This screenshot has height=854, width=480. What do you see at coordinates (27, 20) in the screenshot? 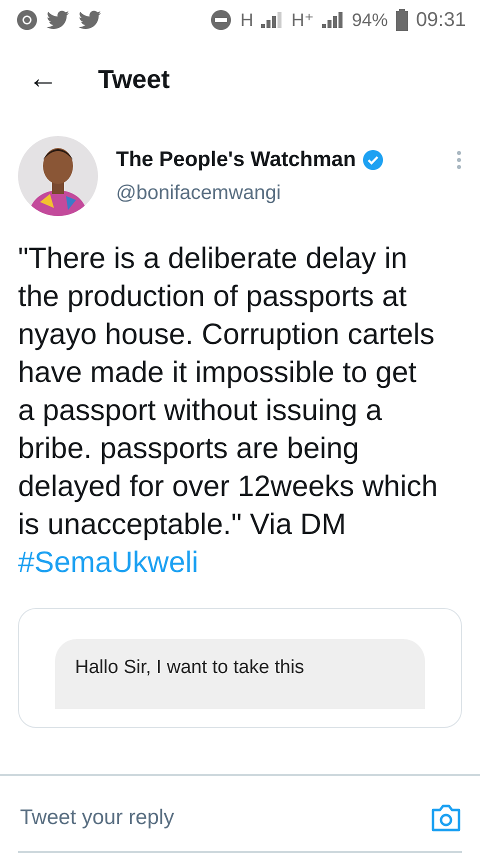
I see `browser-icon` at bounding box center [27, 20].